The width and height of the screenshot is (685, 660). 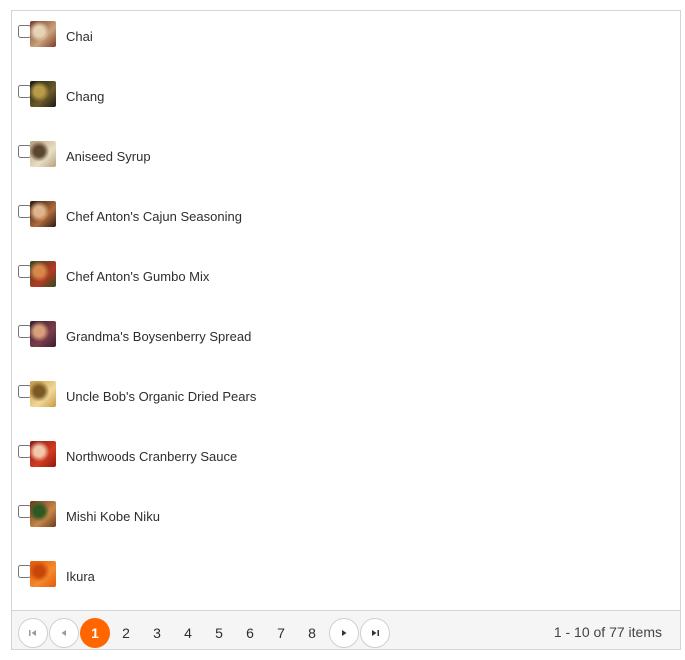 What do you see at coordinates (346, 466) in the screenshot?
I see `list-item: Northwoods Cranberry Sauce` at bounding box center [346, 466].